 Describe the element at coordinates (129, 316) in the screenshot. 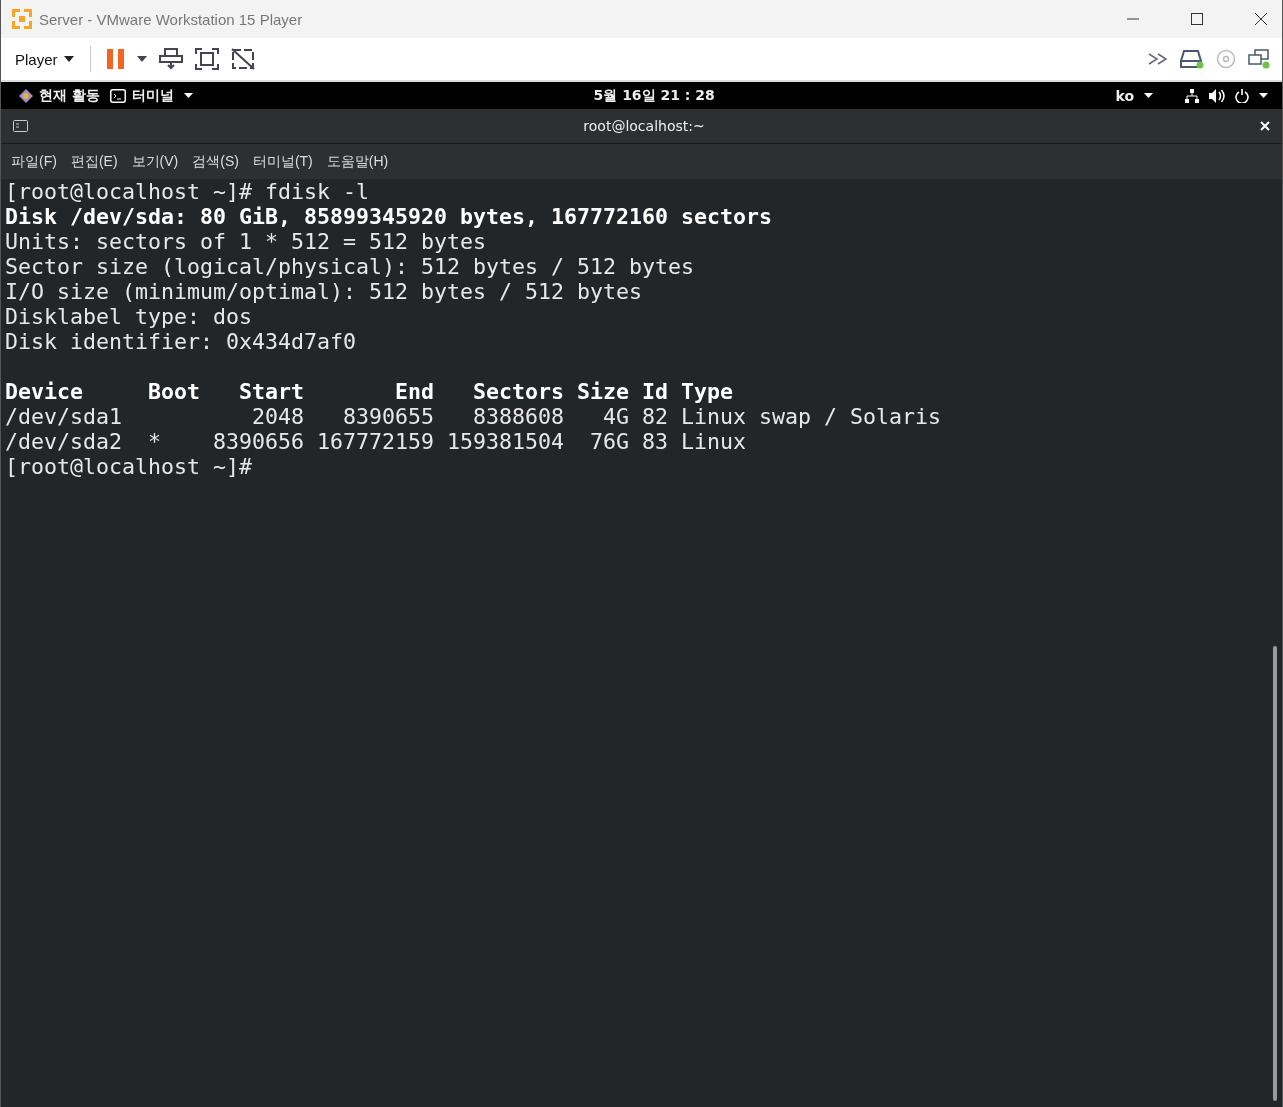

I see `terminal-line: Disklabel type: dos` at that location.